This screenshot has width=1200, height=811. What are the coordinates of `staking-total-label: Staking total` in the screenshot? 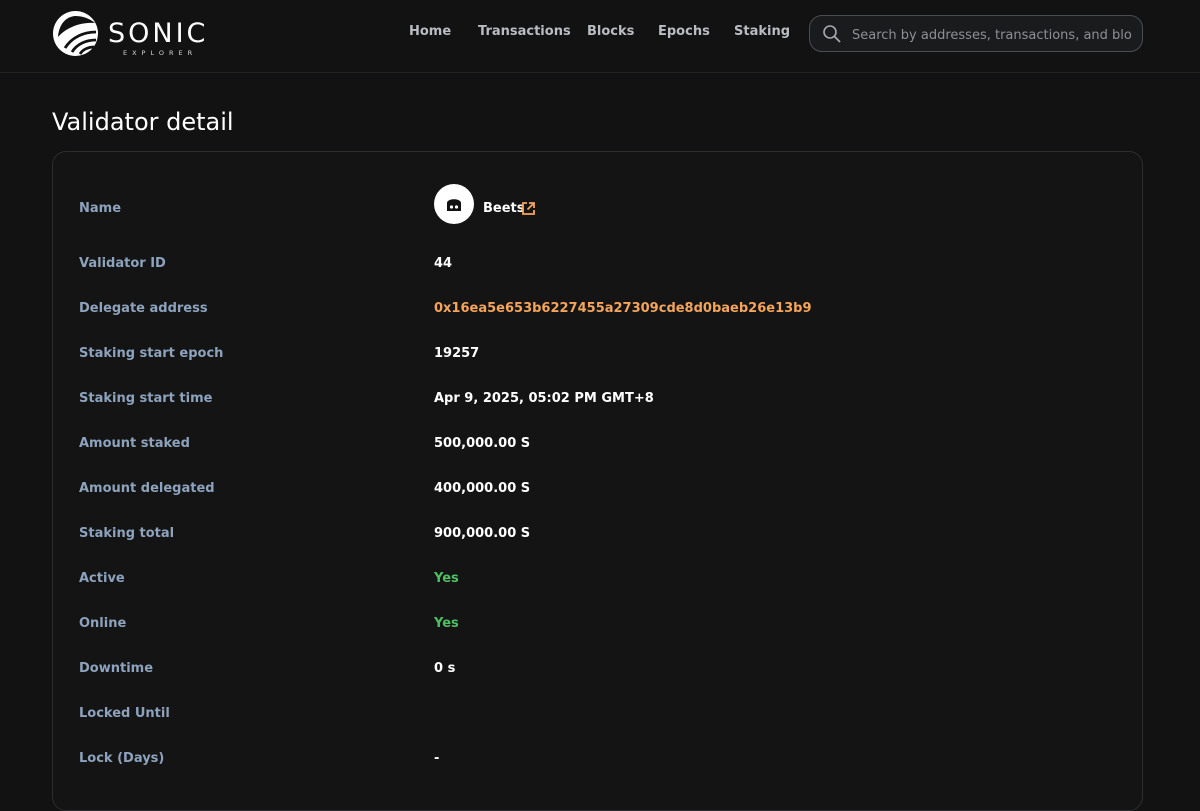 It's located at (127, 533).